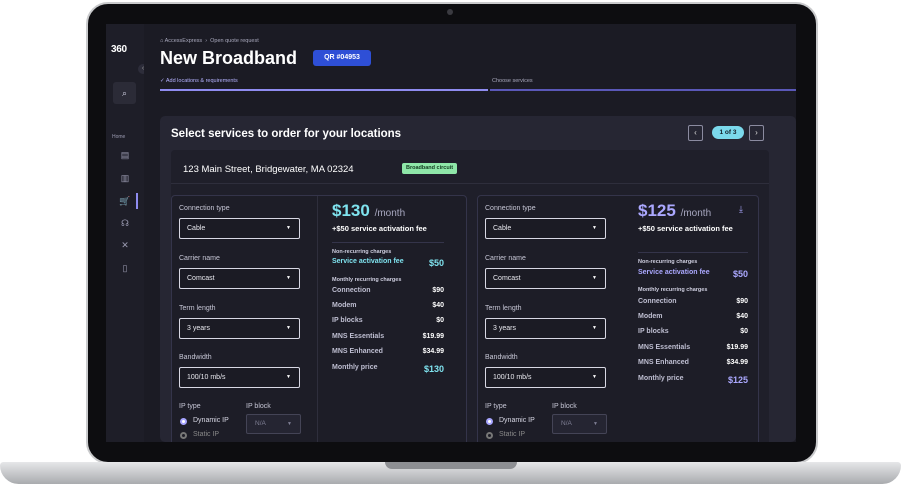  Describe the element at coordinates (695, 133) in the screenshot. I see `prev-location-button: ‹` at that location.